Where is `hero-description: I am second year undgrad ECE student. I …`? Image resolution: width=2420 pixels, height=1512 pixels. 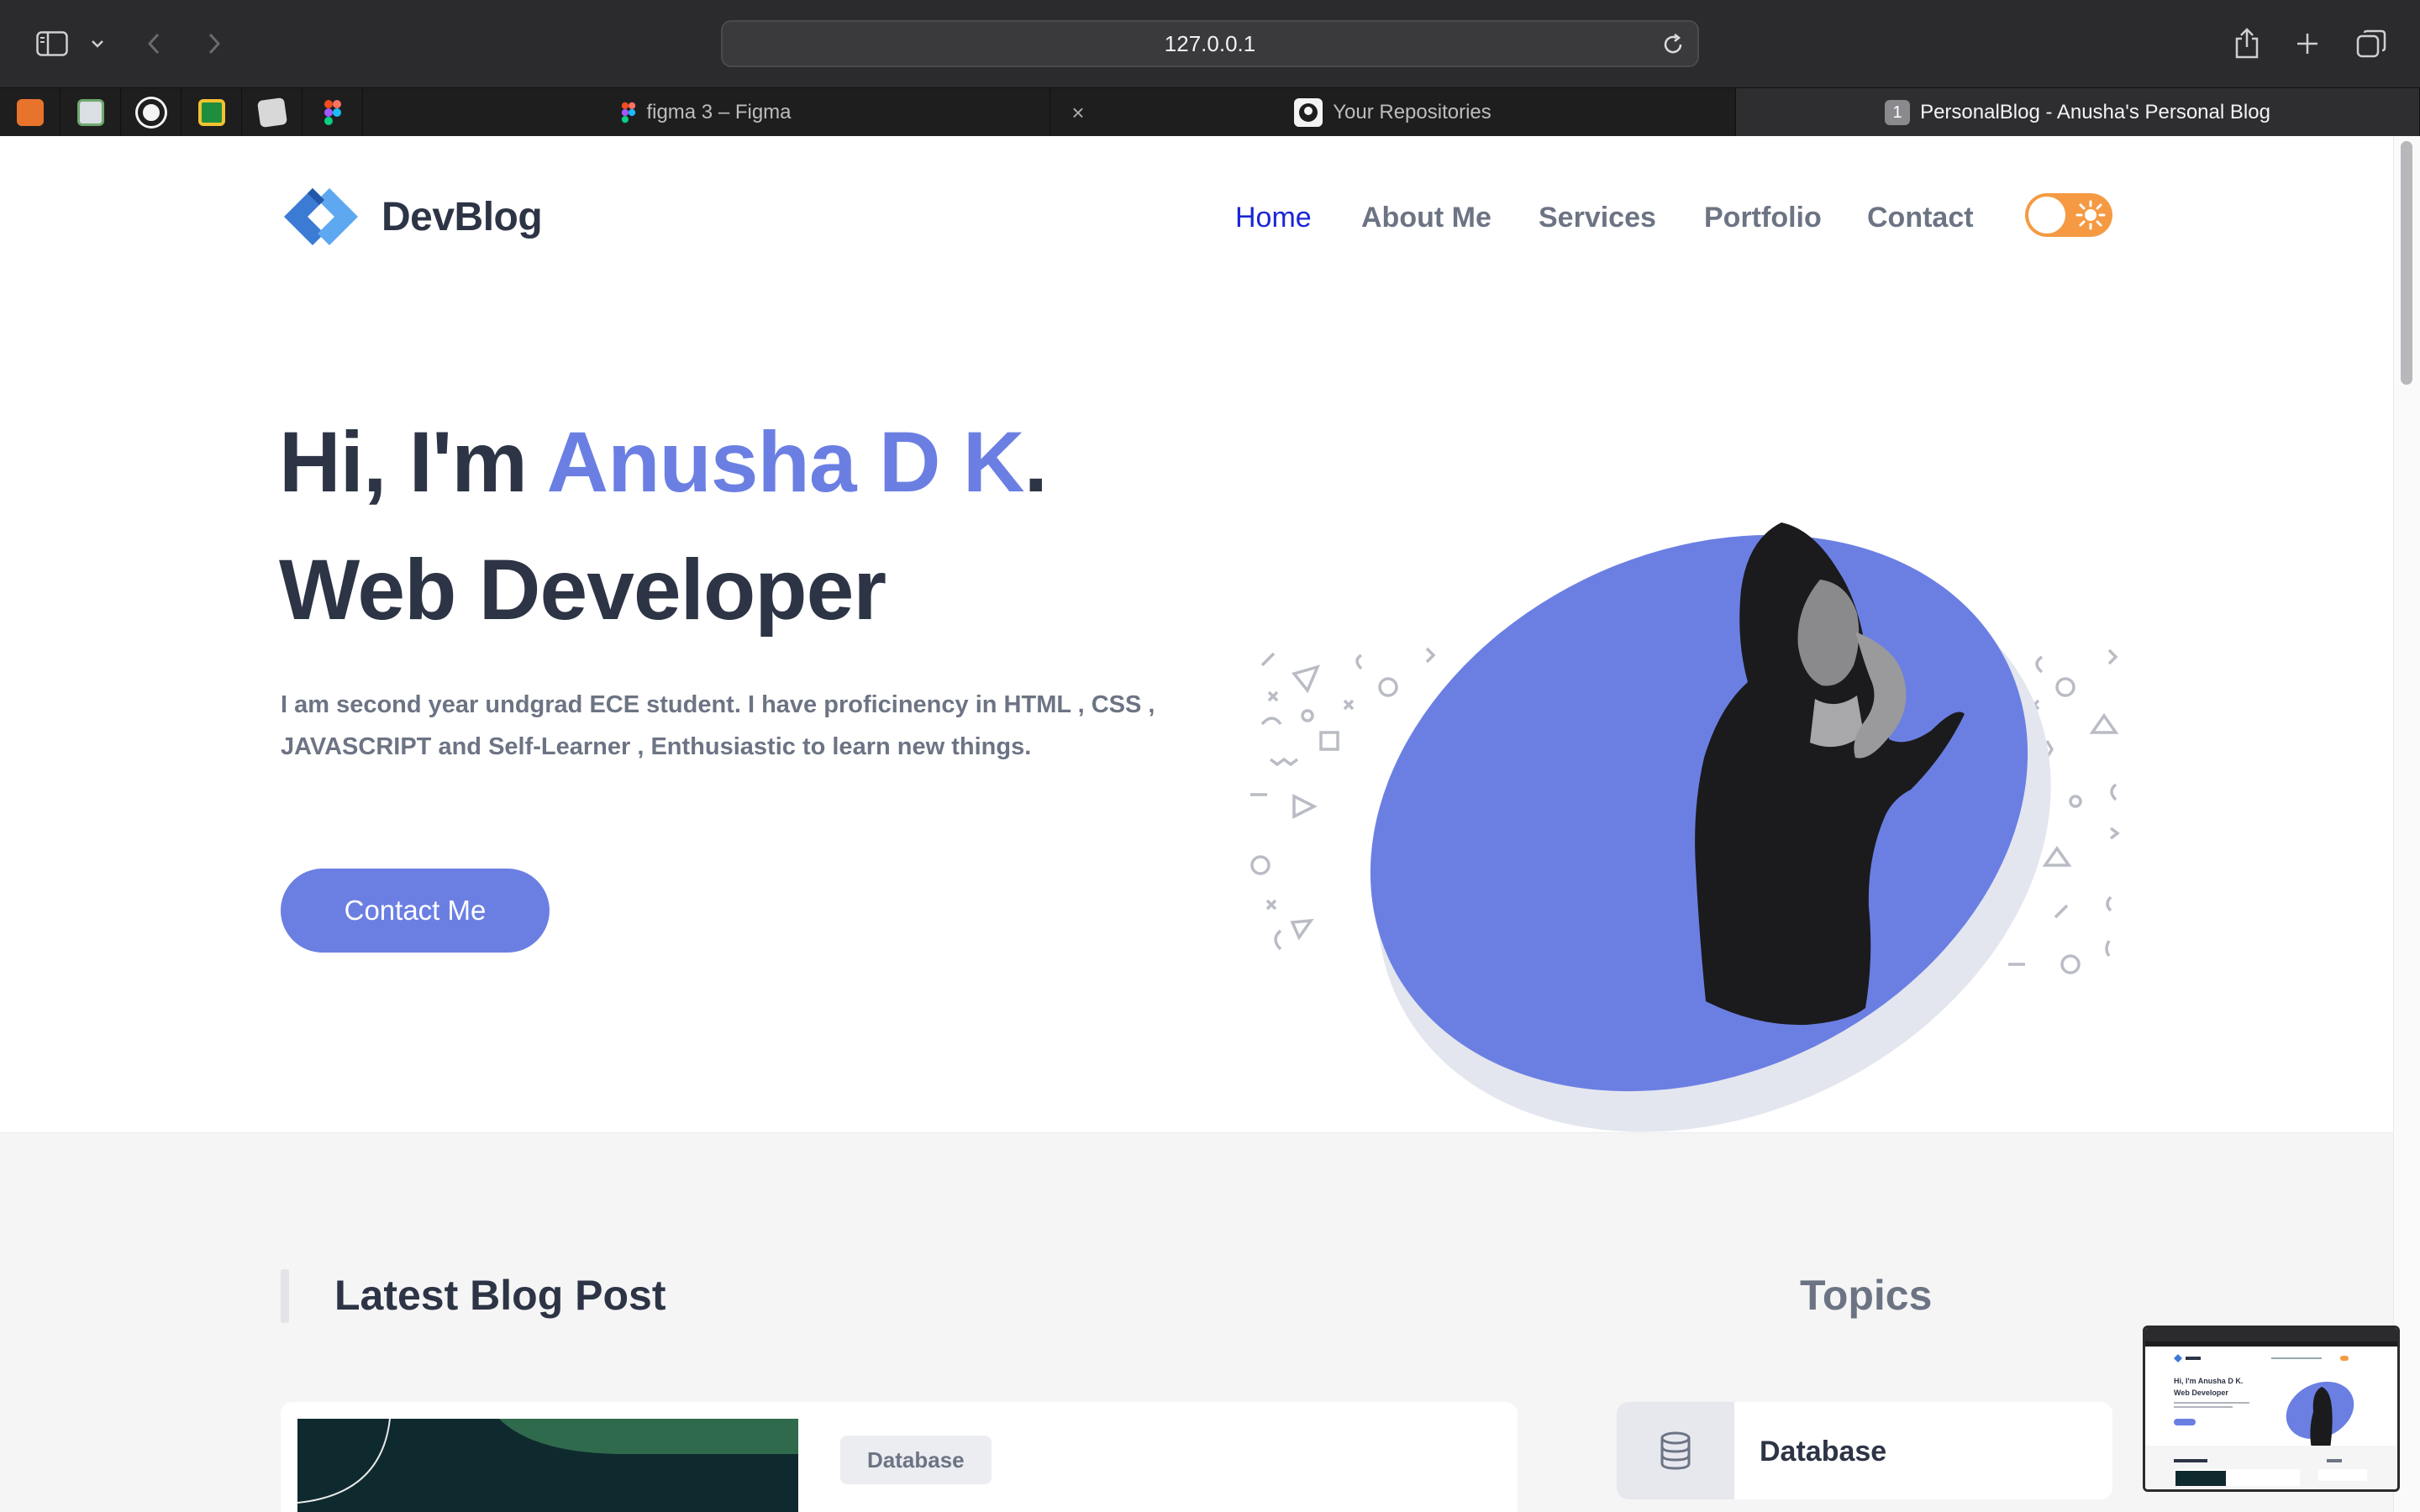
hero-description: I am second year undgrad ECE student. I … is located at coordinates (718, 725).